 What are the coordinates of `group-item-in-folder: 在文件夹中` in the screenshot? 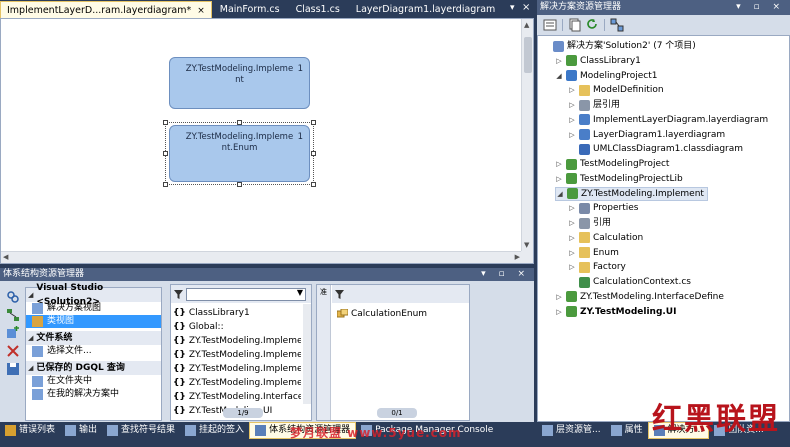 It's located at (93, 381).